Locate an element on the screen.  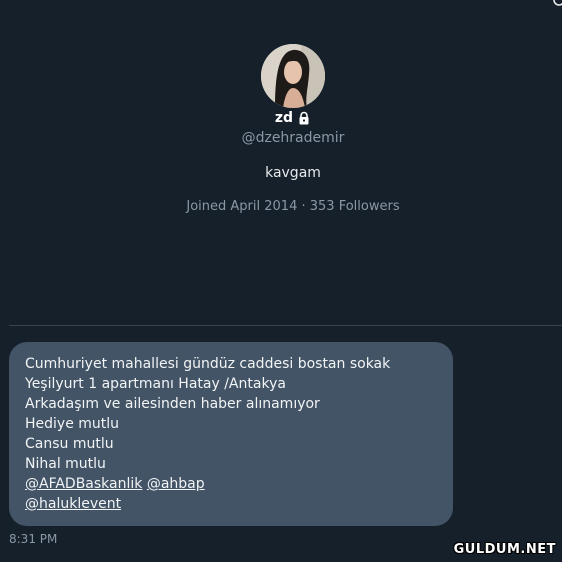
message-line: Arkadaşım ve ailesinden haber alınamıyor is located at coordinates (172, 404).